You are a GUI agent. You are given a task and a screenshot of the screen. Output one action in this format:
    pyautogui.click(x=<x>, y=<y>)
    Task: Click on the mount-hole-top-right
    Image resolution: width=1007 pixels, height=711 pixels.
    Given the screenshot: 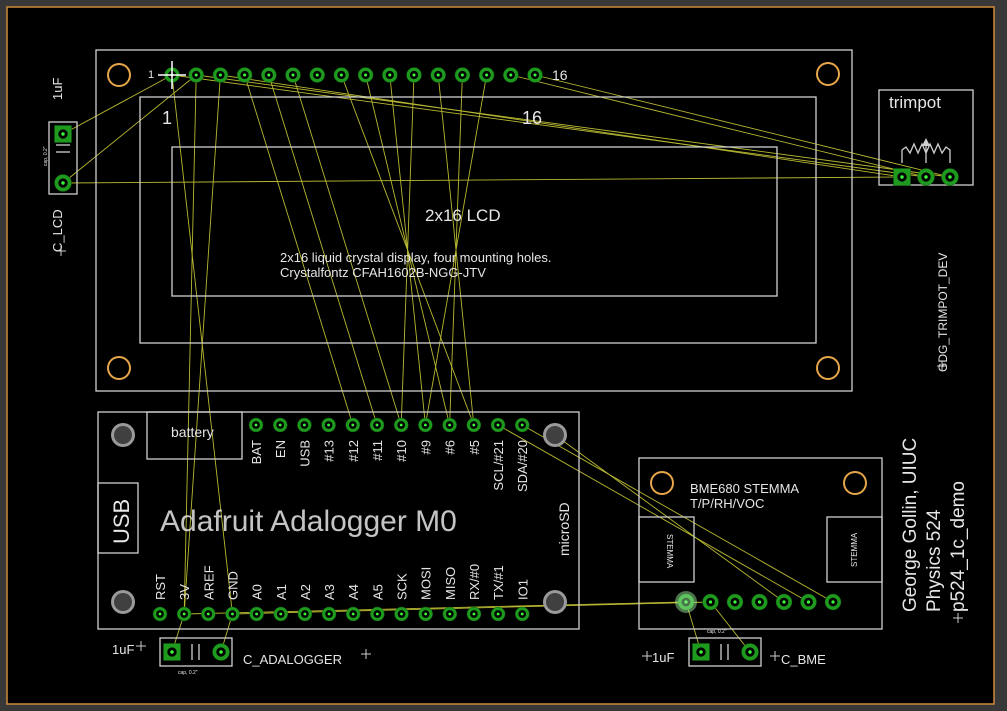 What is the action you would take?
    pyautogui.click(x=828, y=74)
    